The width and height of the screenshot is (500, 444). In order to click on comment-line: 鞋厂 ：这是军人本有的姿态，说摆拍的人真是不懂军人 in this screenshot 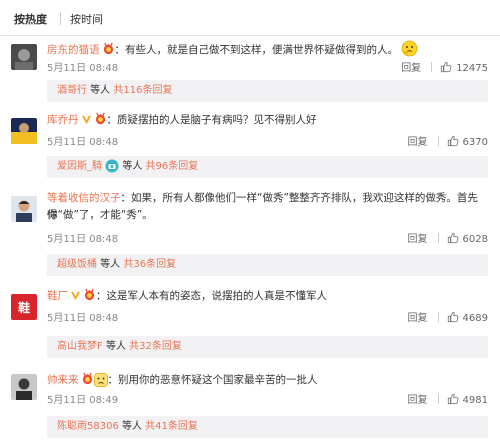, I will do `click(187, 295)`.